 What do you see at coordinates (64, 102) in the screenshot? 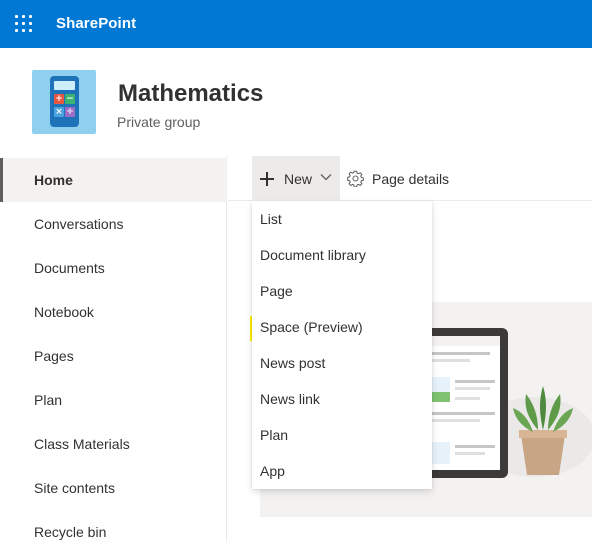
I see `calculator-icon: + − × ÷` at bounding box center [64, 102].